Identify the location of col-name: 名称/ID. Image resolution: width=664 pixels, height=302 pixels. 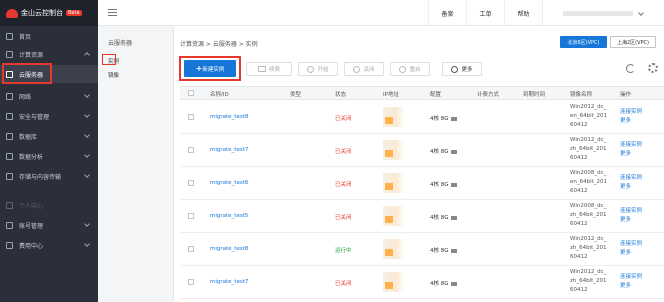
(219, 94).